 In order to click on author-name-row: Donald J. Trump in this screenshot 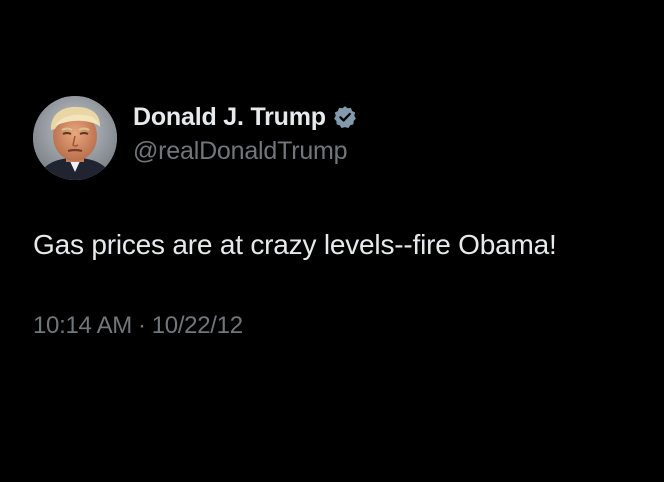, I will do `click(245, 117)`.